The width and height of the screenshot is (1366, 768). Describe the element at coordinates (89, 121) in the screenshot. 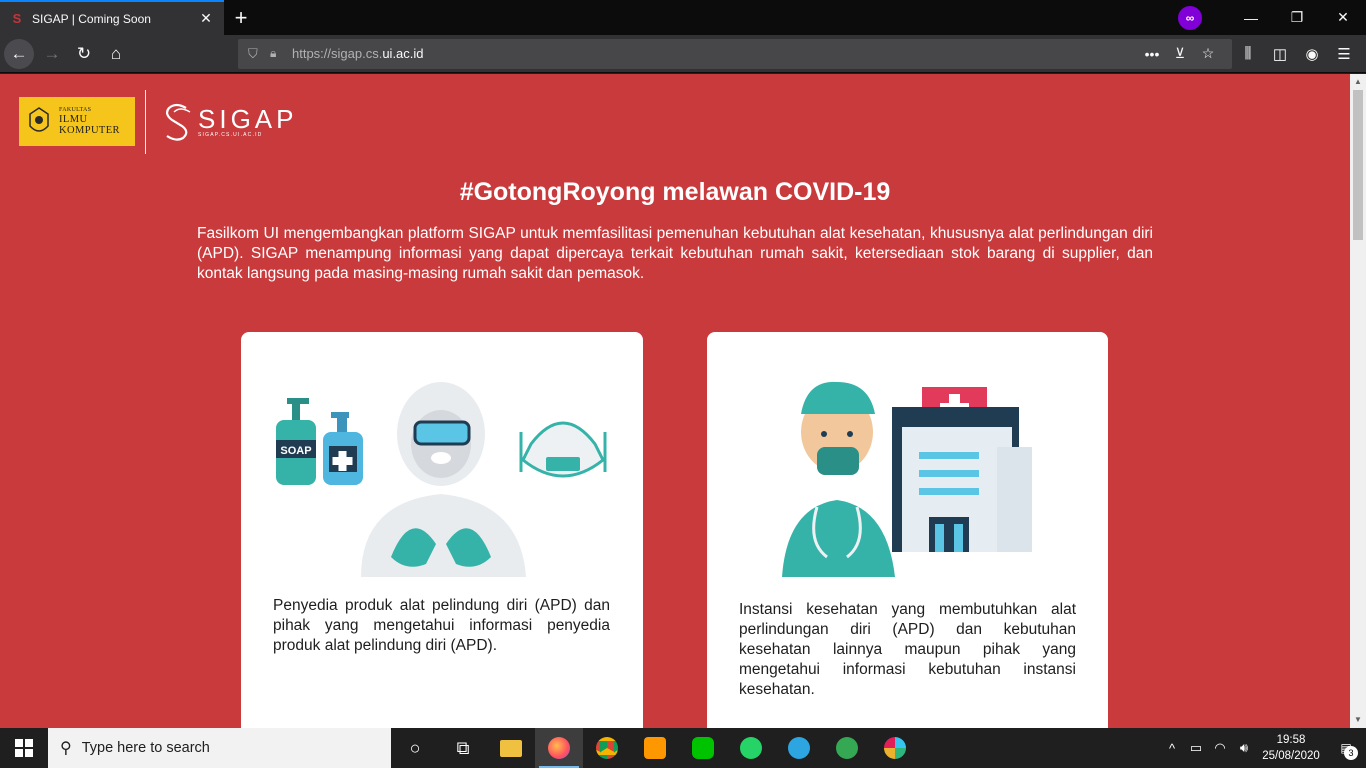

I see `fasilkom-wordmark: FAKULTAS ILMU KOMPUTER` at that location.